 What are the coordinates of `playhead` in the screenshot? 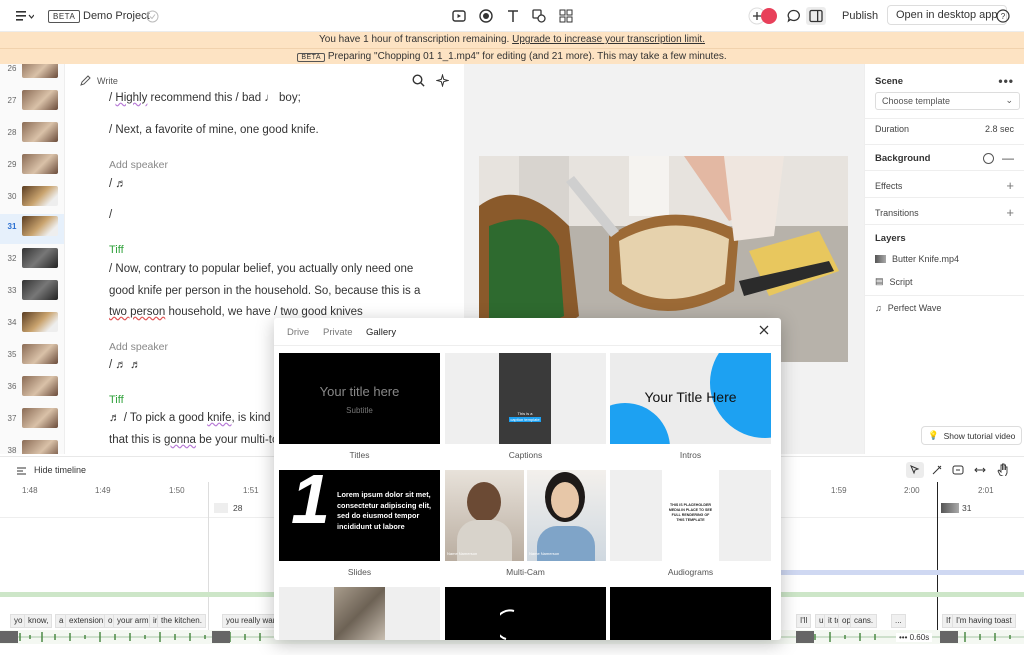 It's located at (937, 560).